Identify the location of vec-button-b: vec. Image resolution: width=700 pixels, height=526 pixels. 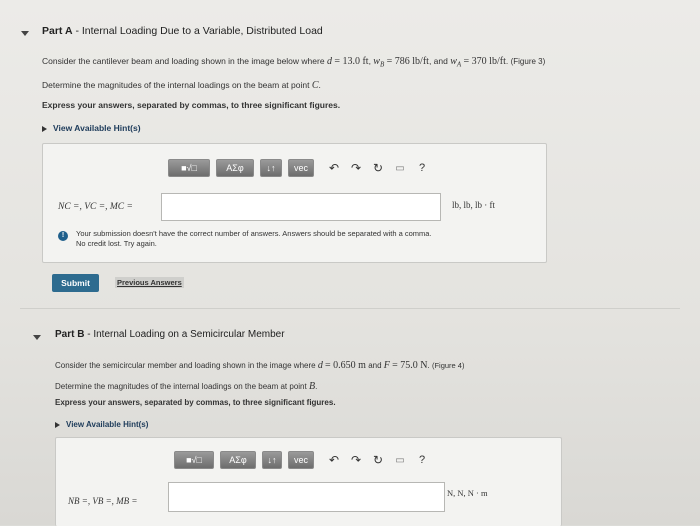
(301, 460).